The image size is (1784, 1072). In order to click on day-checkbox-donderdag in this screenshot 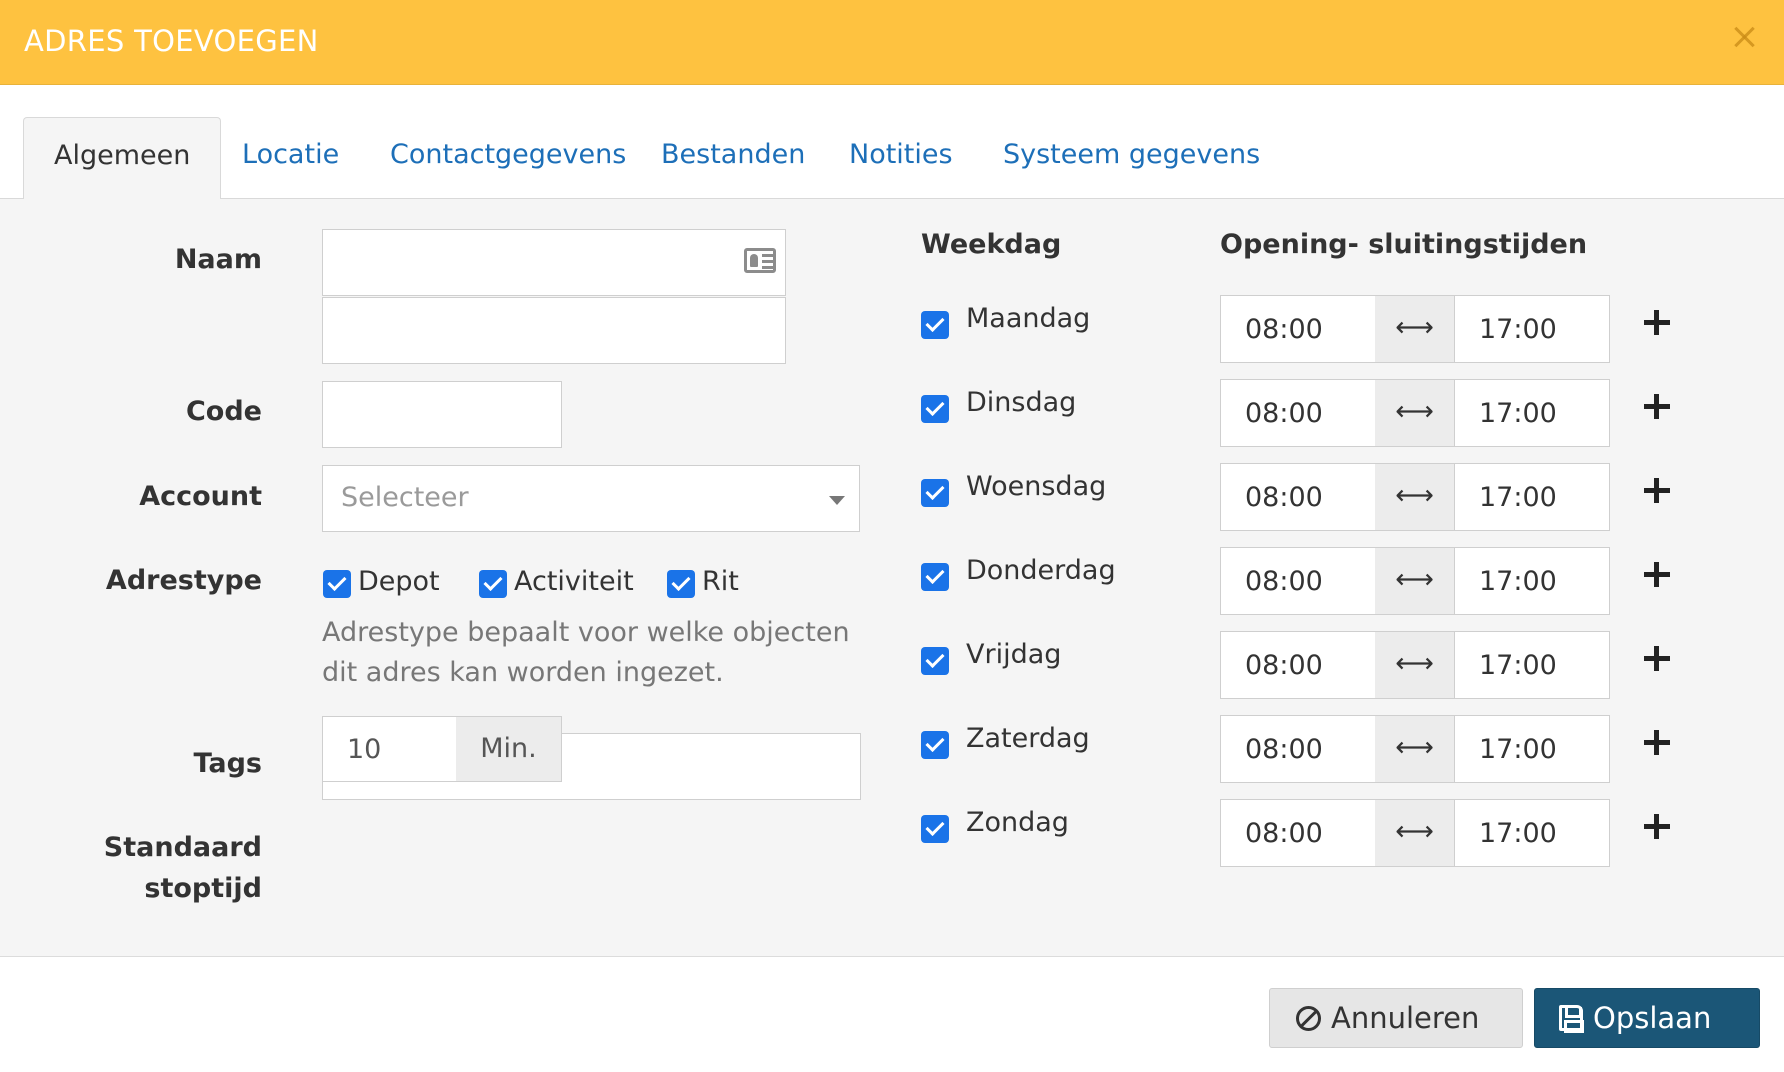, I will do `click(935, 577)`.